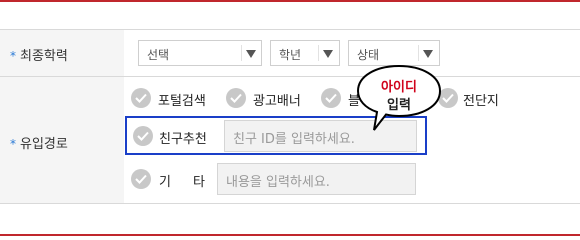 The width and height of the screenshot is (580, 240). I want to click on row-divider-bottom, so click(290, 203).